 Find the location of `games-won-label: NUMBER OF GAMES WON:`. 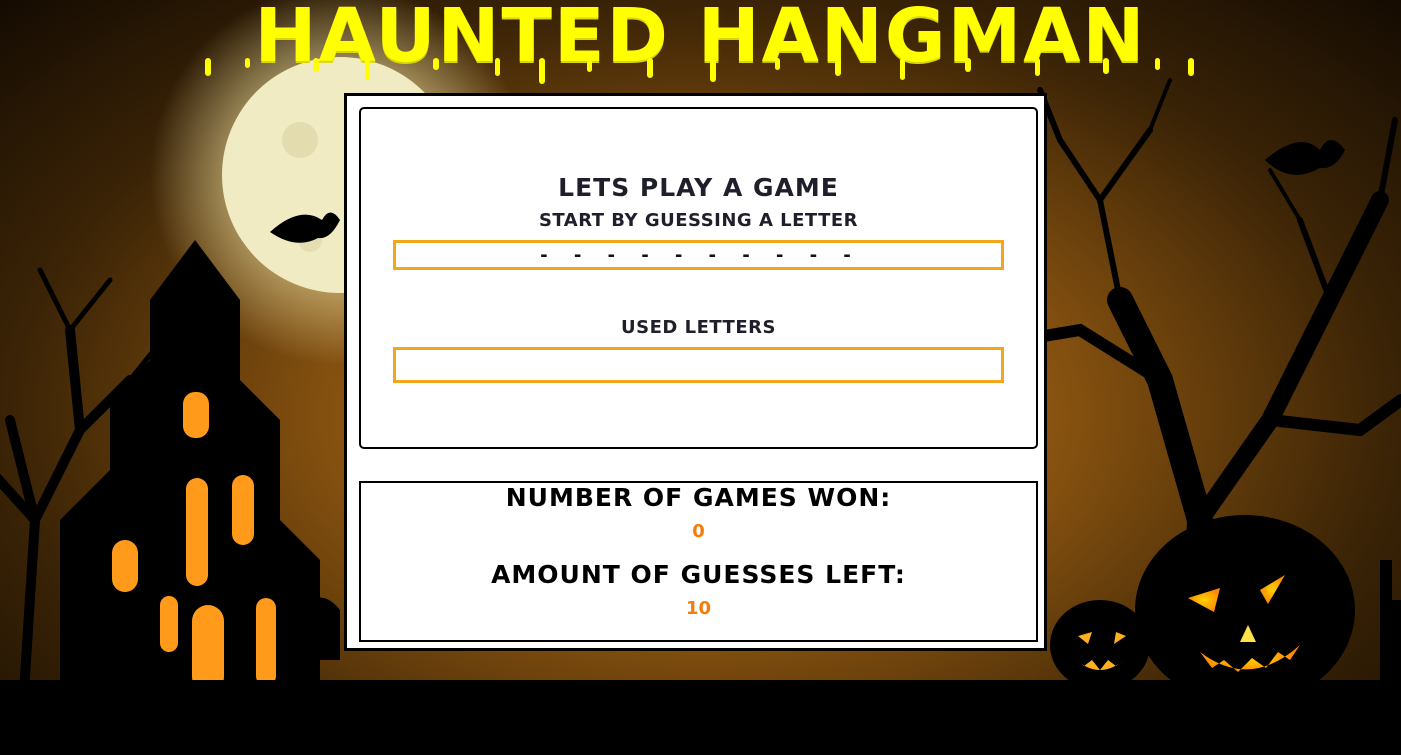

games-won-label: NUMBER OF GAMES WON: is located at coordinates (698, 497).